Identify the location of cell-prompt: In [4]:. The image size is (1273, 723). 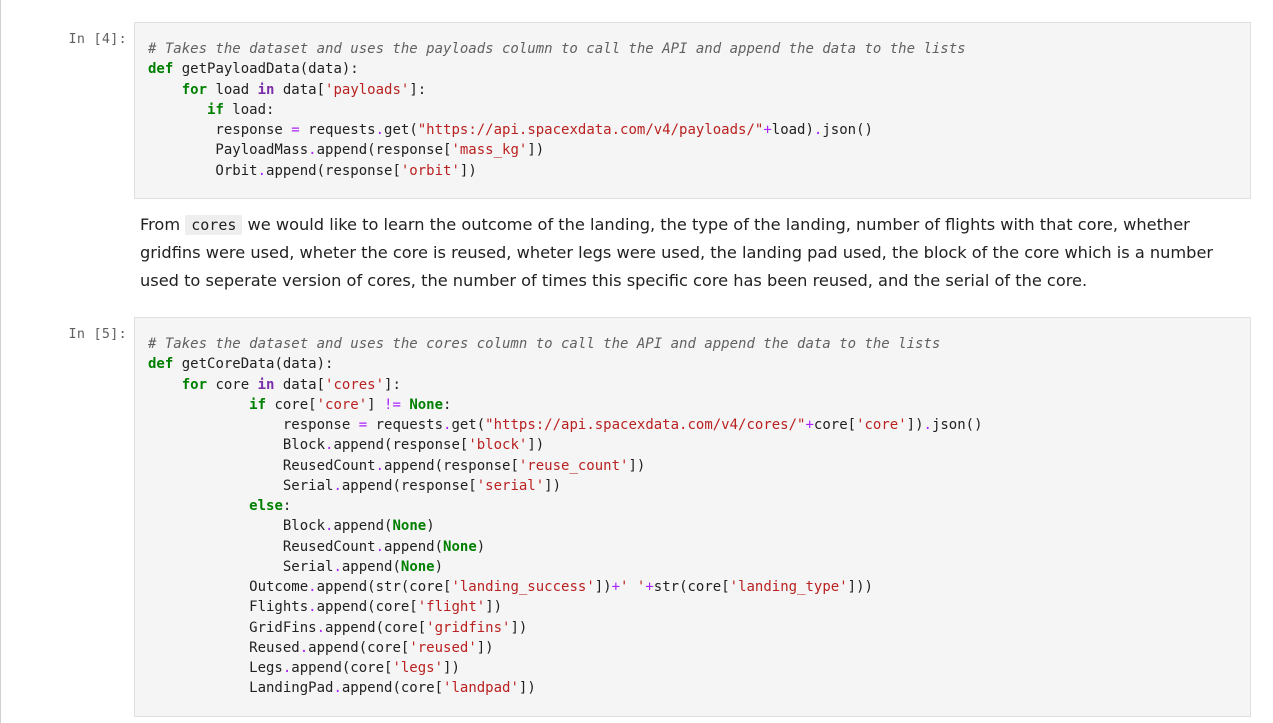
(97, 39).